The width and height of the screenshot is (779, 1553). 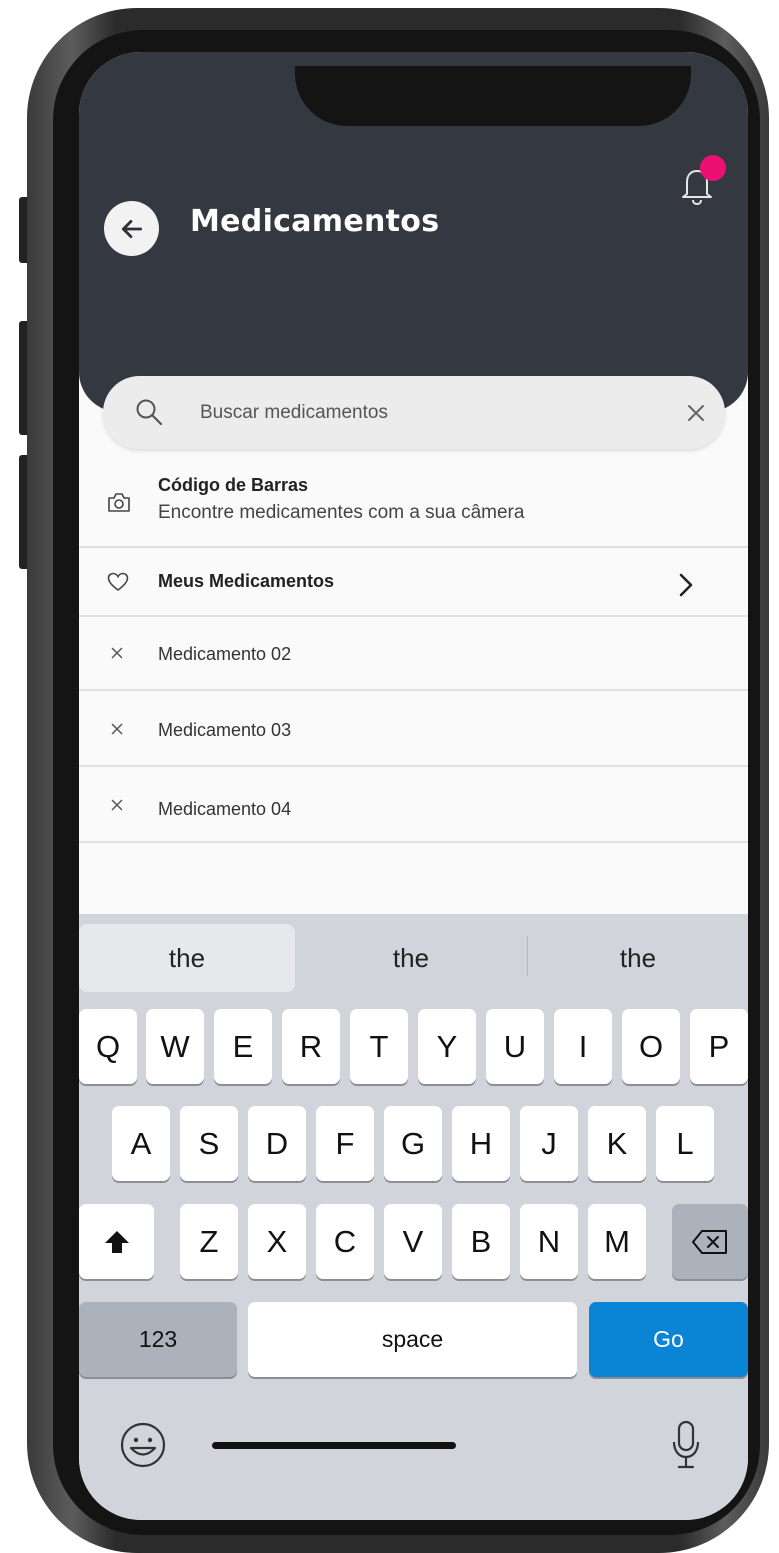 I want to click on key: D, so click(x=277, y=1143).